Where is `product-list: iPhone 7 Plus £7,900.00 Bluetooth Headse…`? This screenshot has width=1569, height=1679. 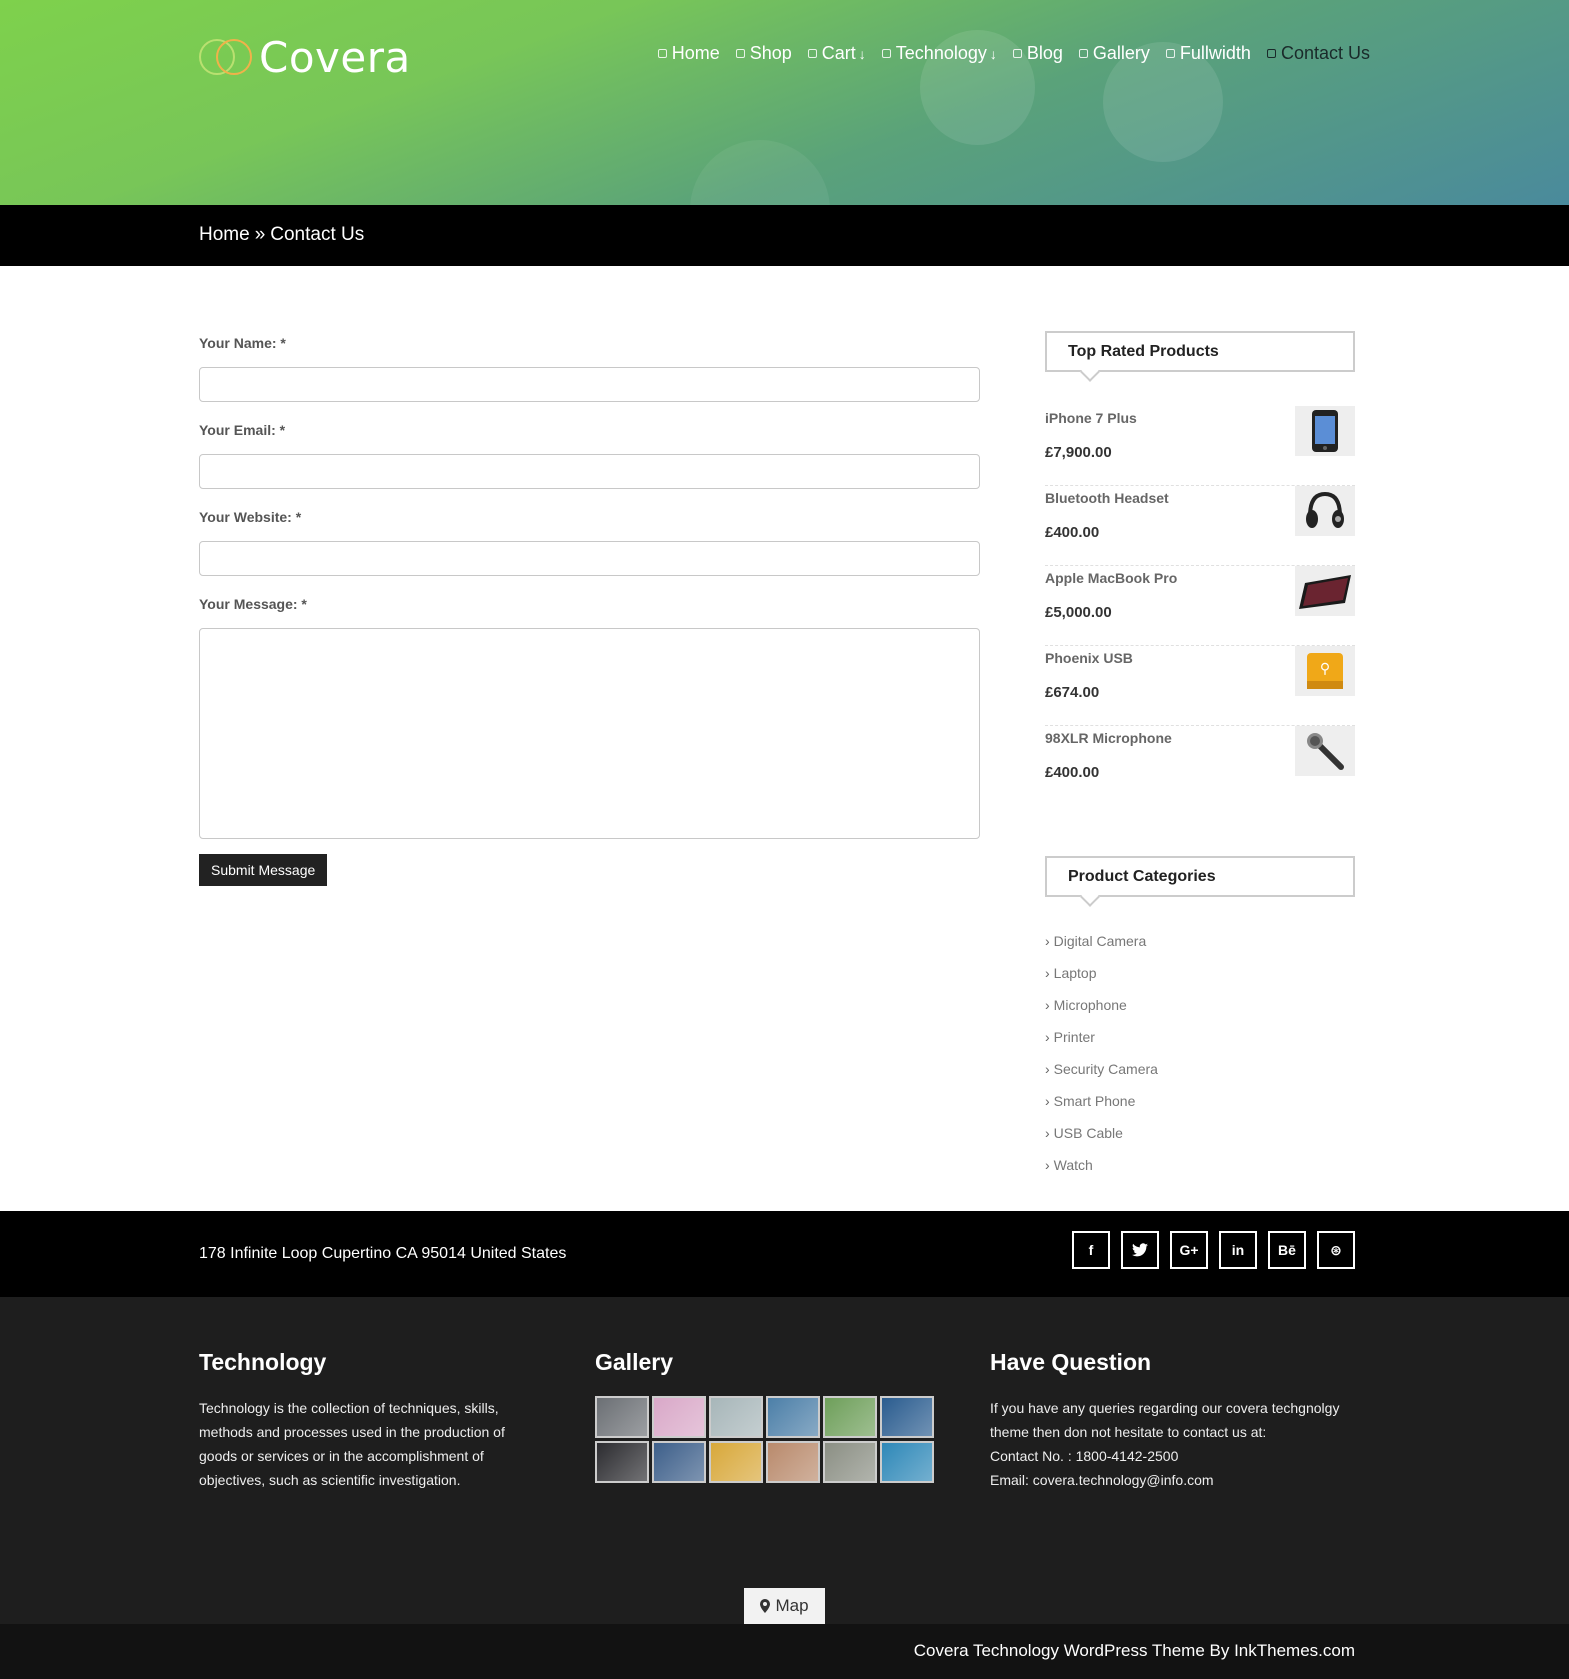
product-list: iPhone 7 Plus £7,900.00 Bluetooth Headse… is located at coordinates (1200, 606).